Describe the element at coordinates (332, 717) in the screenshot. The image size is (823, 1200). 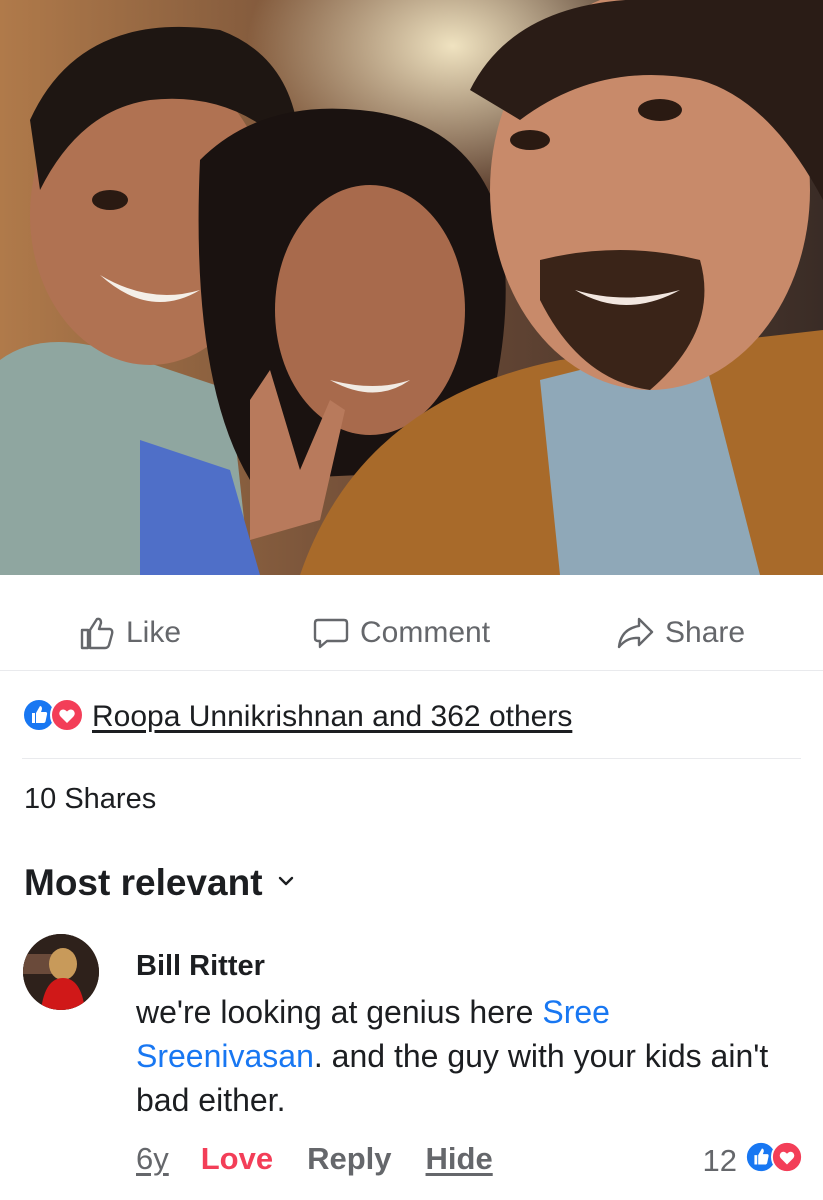
I see `reactions-names-link: Roopa Unnikrishnan and 362 others` at that location.